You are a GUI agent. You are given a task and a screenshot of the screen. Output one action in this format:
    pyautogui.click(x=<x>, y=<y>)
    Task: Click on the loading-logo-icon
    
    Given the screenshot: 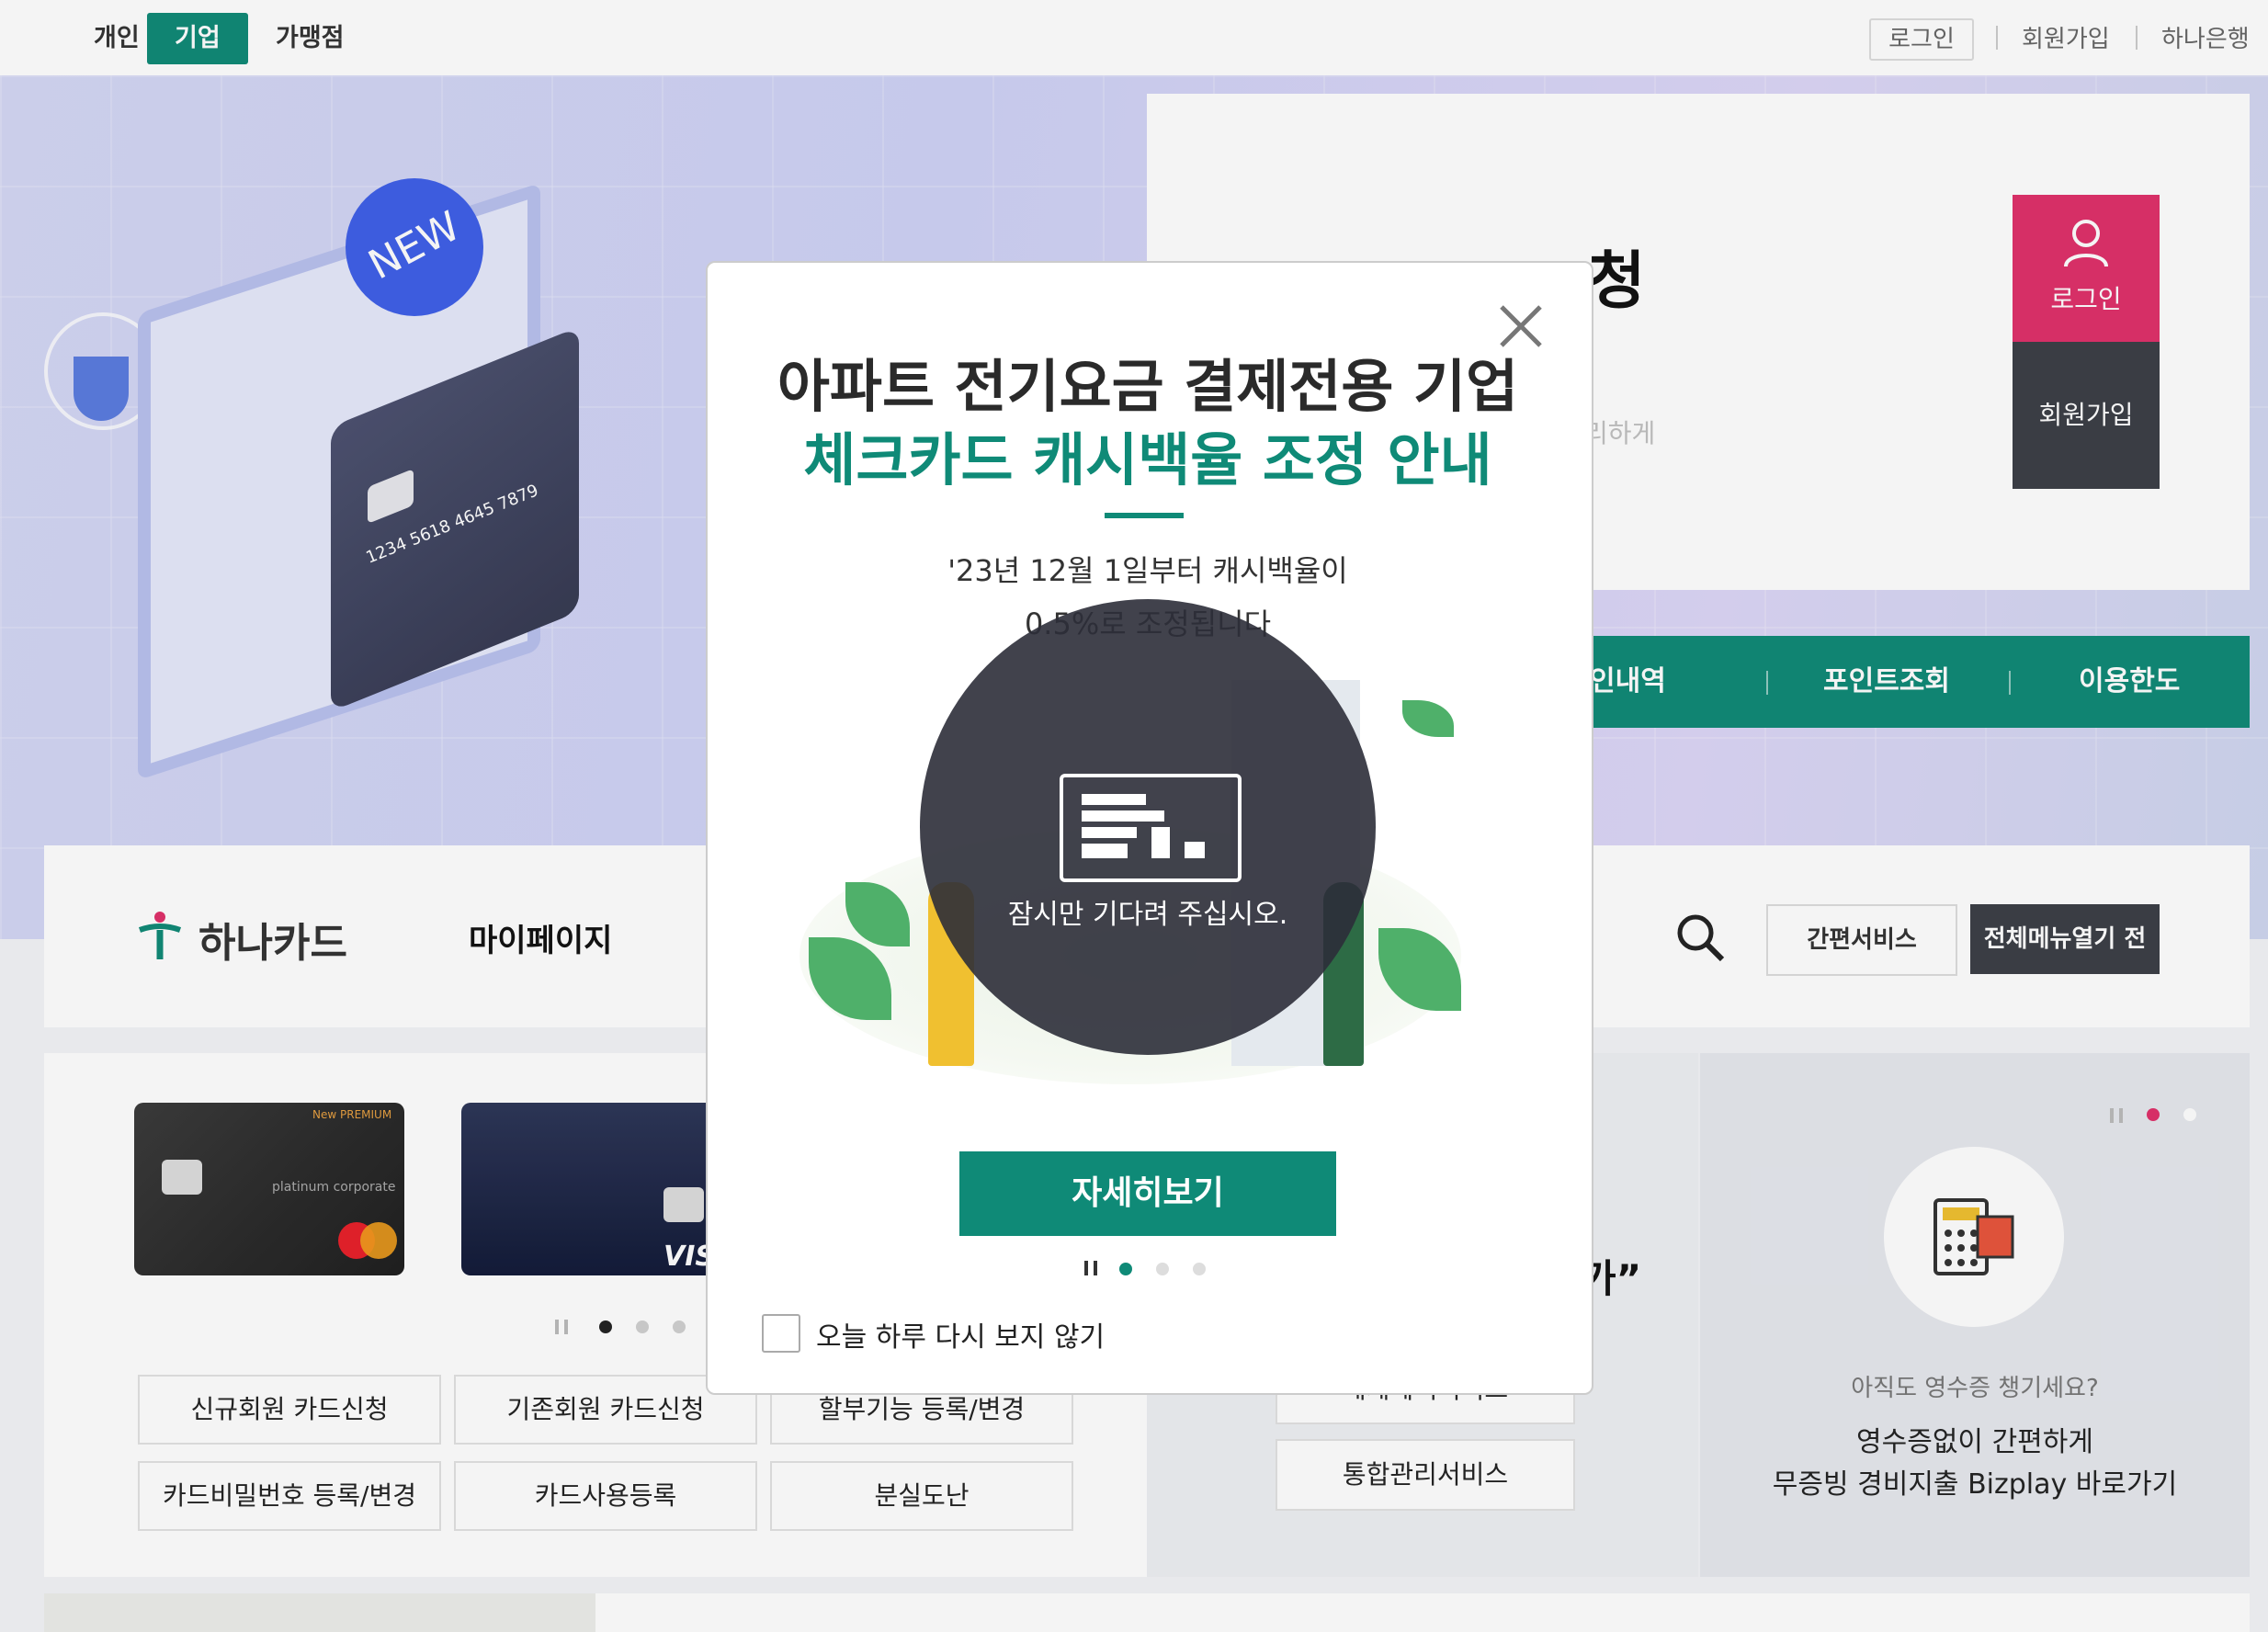 What is the action you would take?
    pyautogui.click(x=1151, y=828)
    